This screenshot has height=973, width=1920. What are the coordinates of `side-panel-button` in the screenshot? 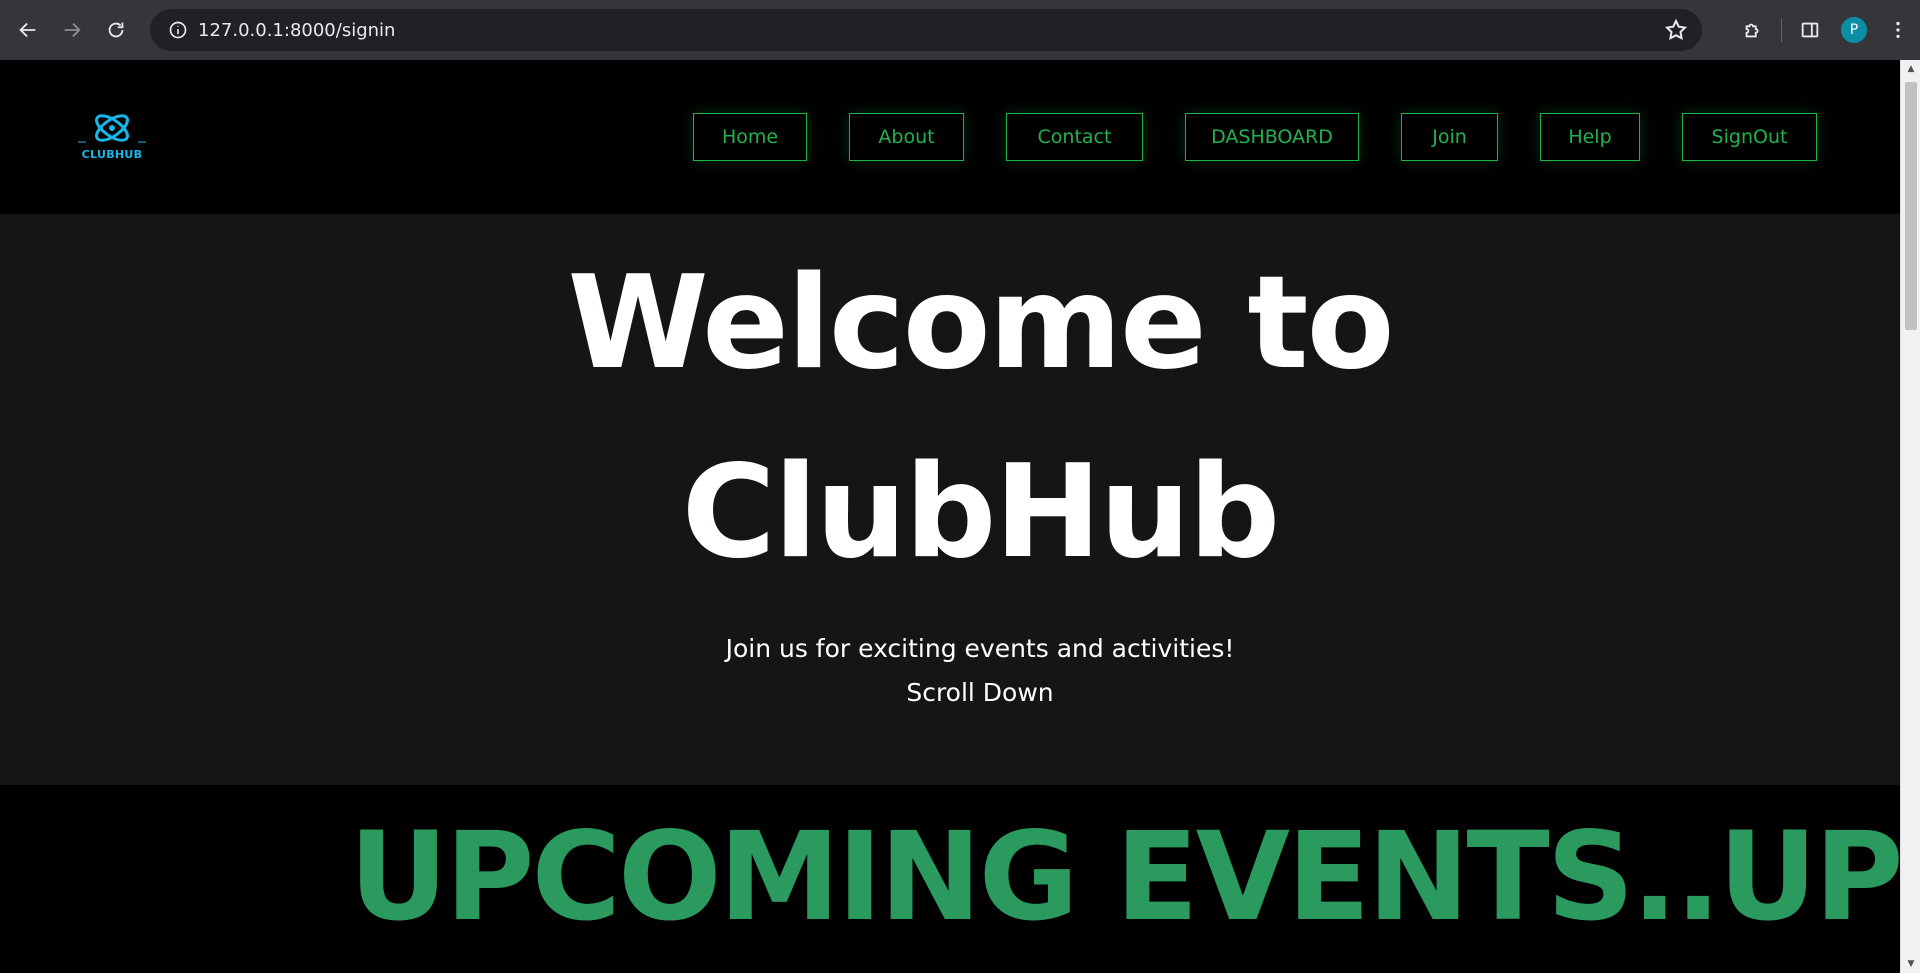 It's located at (1810, 30).